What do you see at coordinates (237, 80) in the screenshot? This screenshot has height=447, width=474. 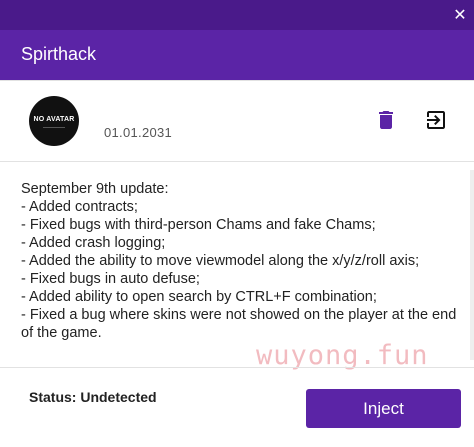 I see `header-divider` at bounding box center [237, 80].